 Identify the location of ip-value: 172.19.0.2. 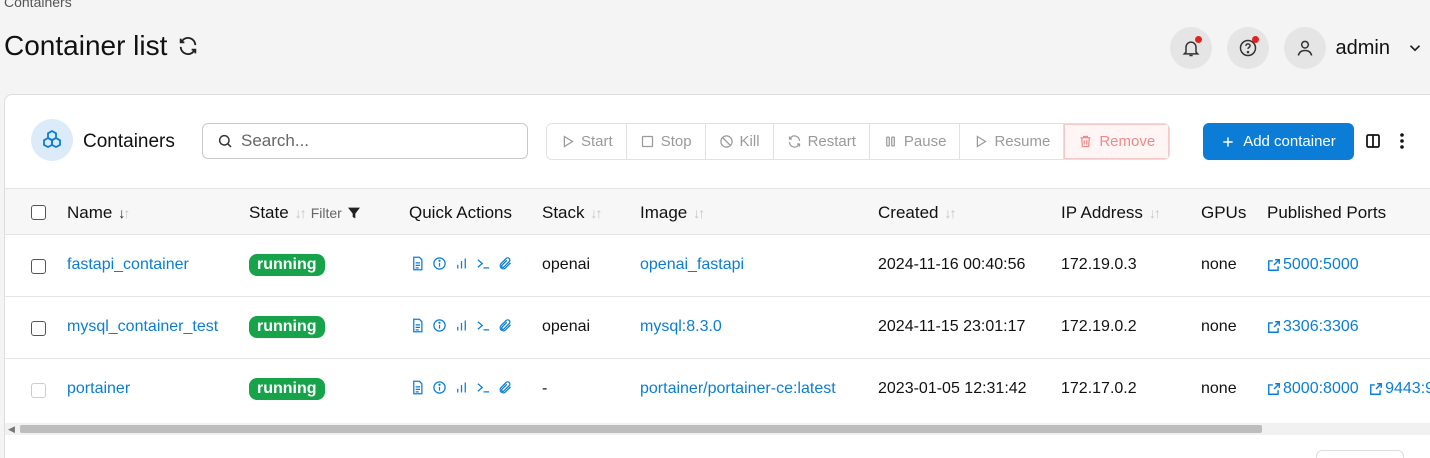
(1099, 326).